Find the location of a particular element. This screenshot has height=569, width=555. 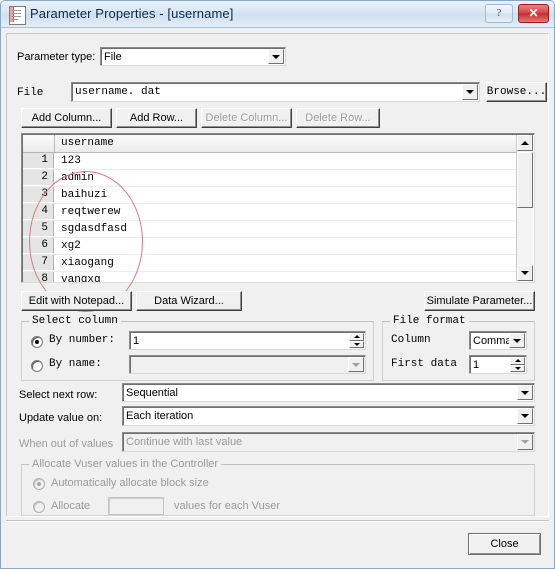

grid-vertical-scrollbar is located at coordinates (524, 208).